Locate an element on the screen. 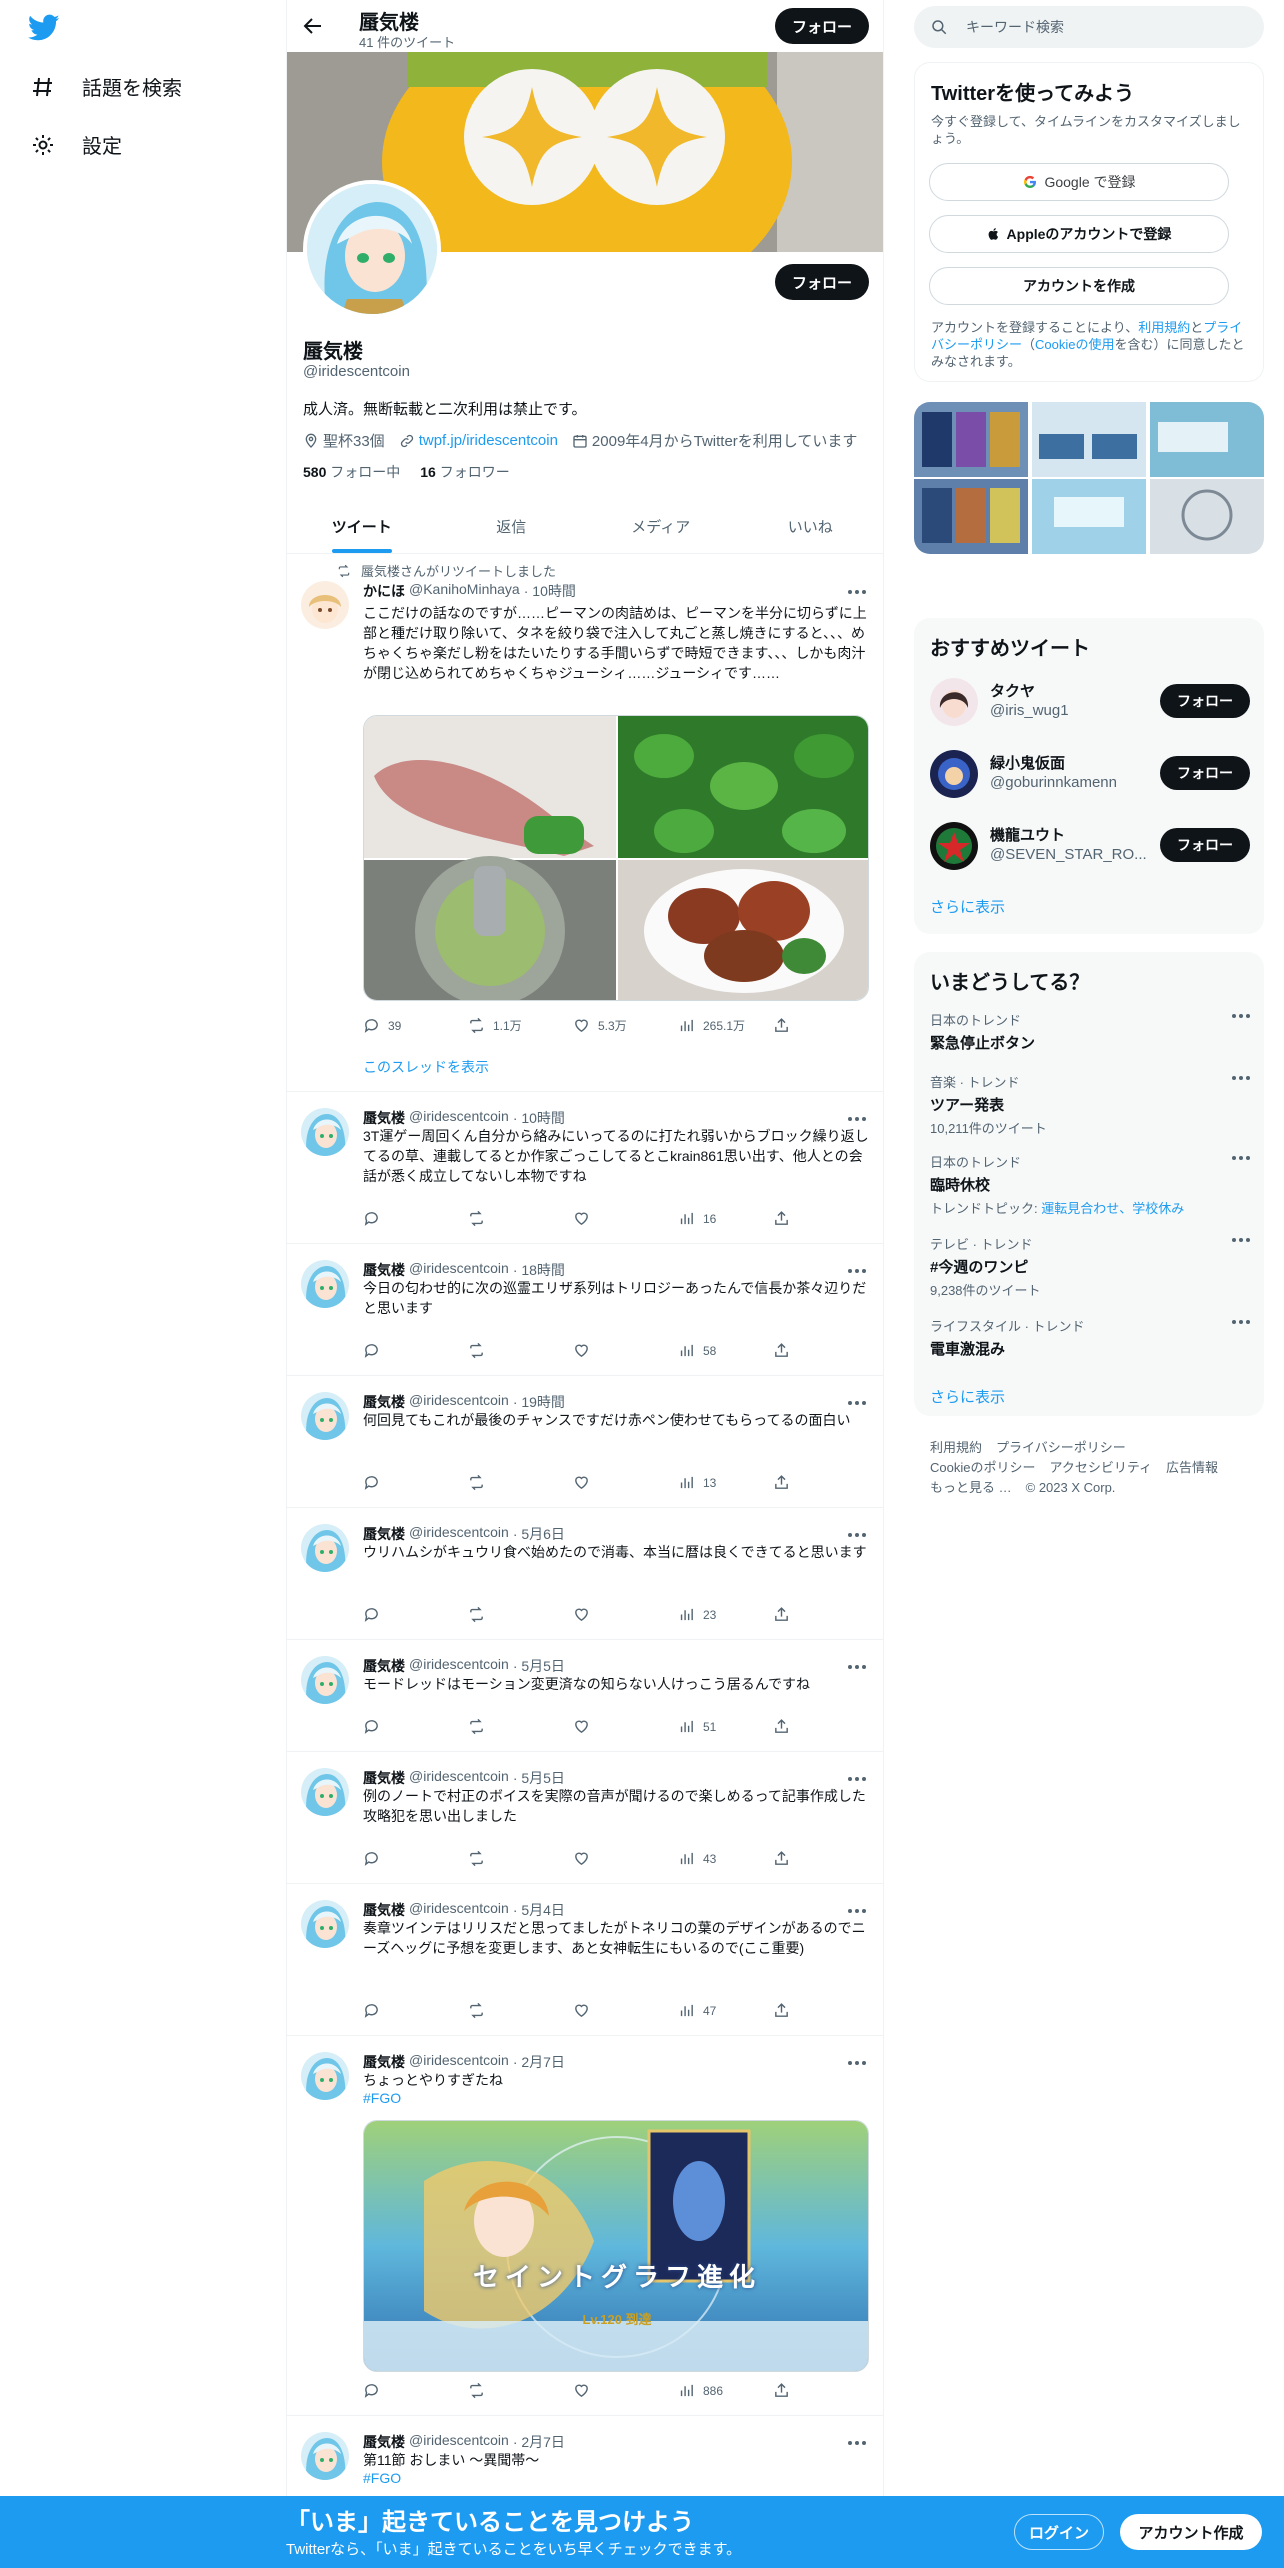 This screenshot has width=1284, height=2568. views-button: 47 is located at coordinates (730, 2010).